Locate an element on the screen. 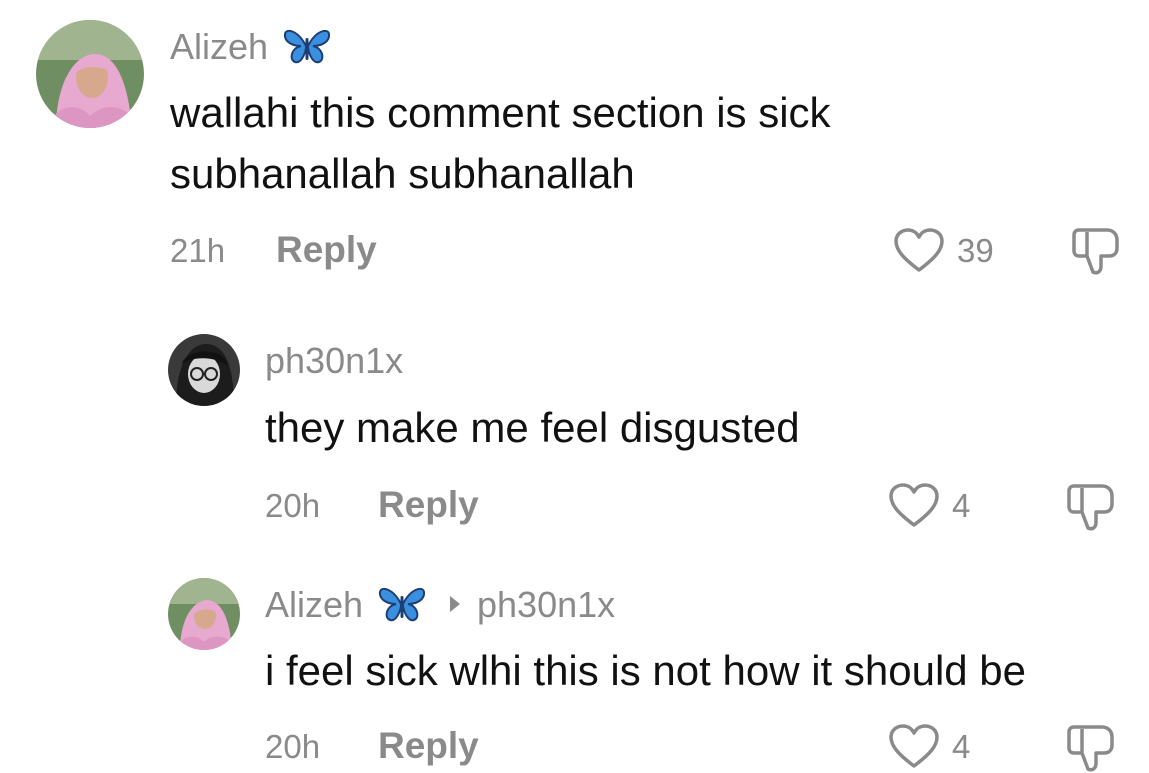 This screenshot has height=773, width=1149. comment-text-line: wallahi this comment section is sick is located at coordinates (500, 112).